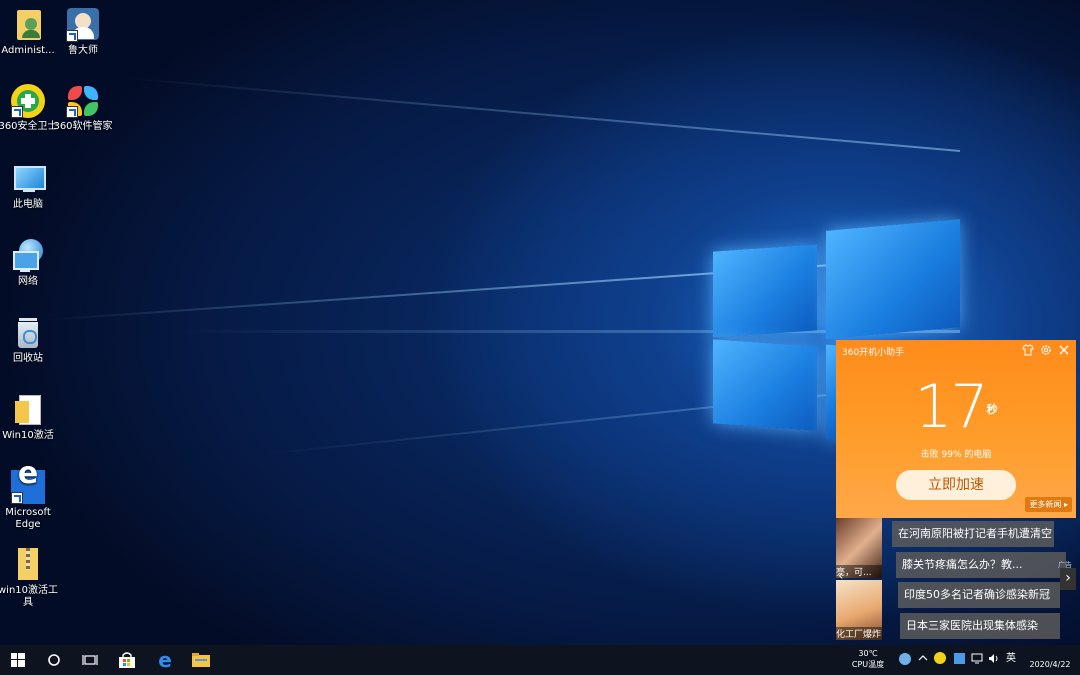  I want to click on desktop-icon-win10-activate: Win10激活, so click(31, 417).